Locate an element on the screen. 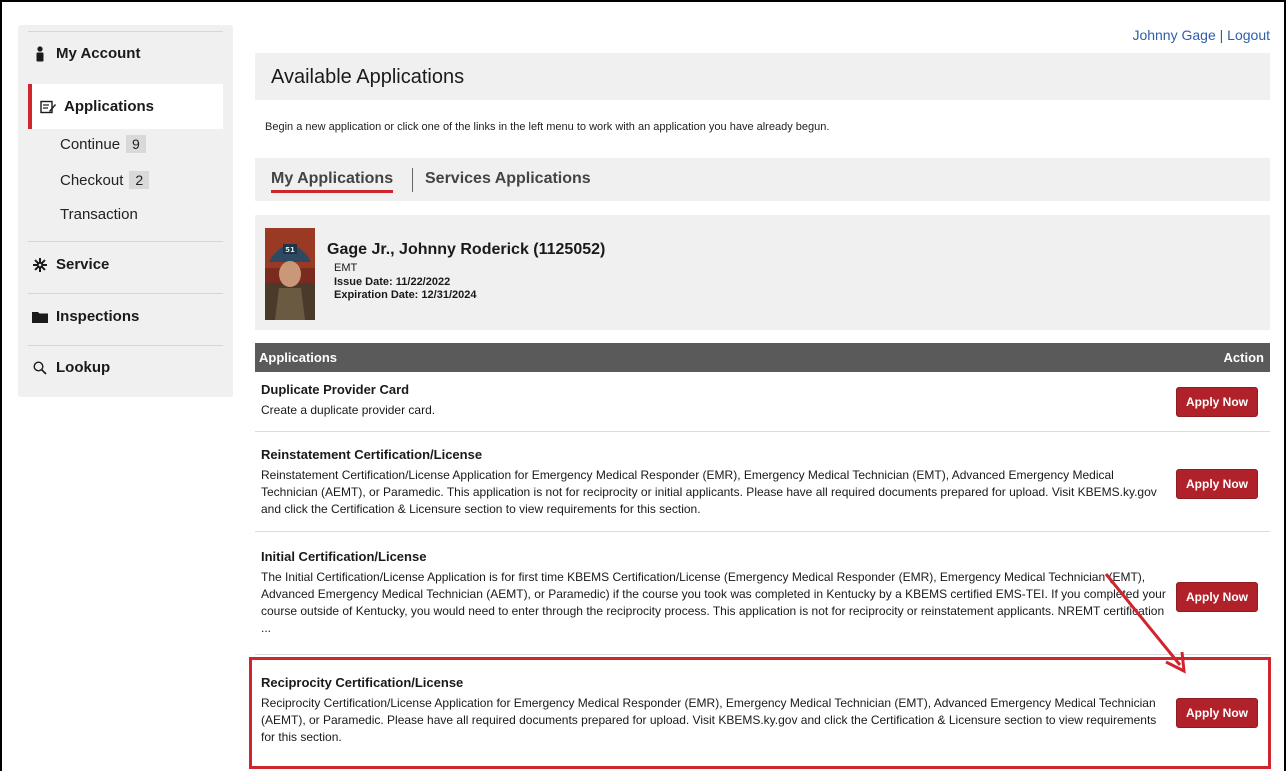  sidebar-item-my-account: My Account is located at coordinates (86, 53).